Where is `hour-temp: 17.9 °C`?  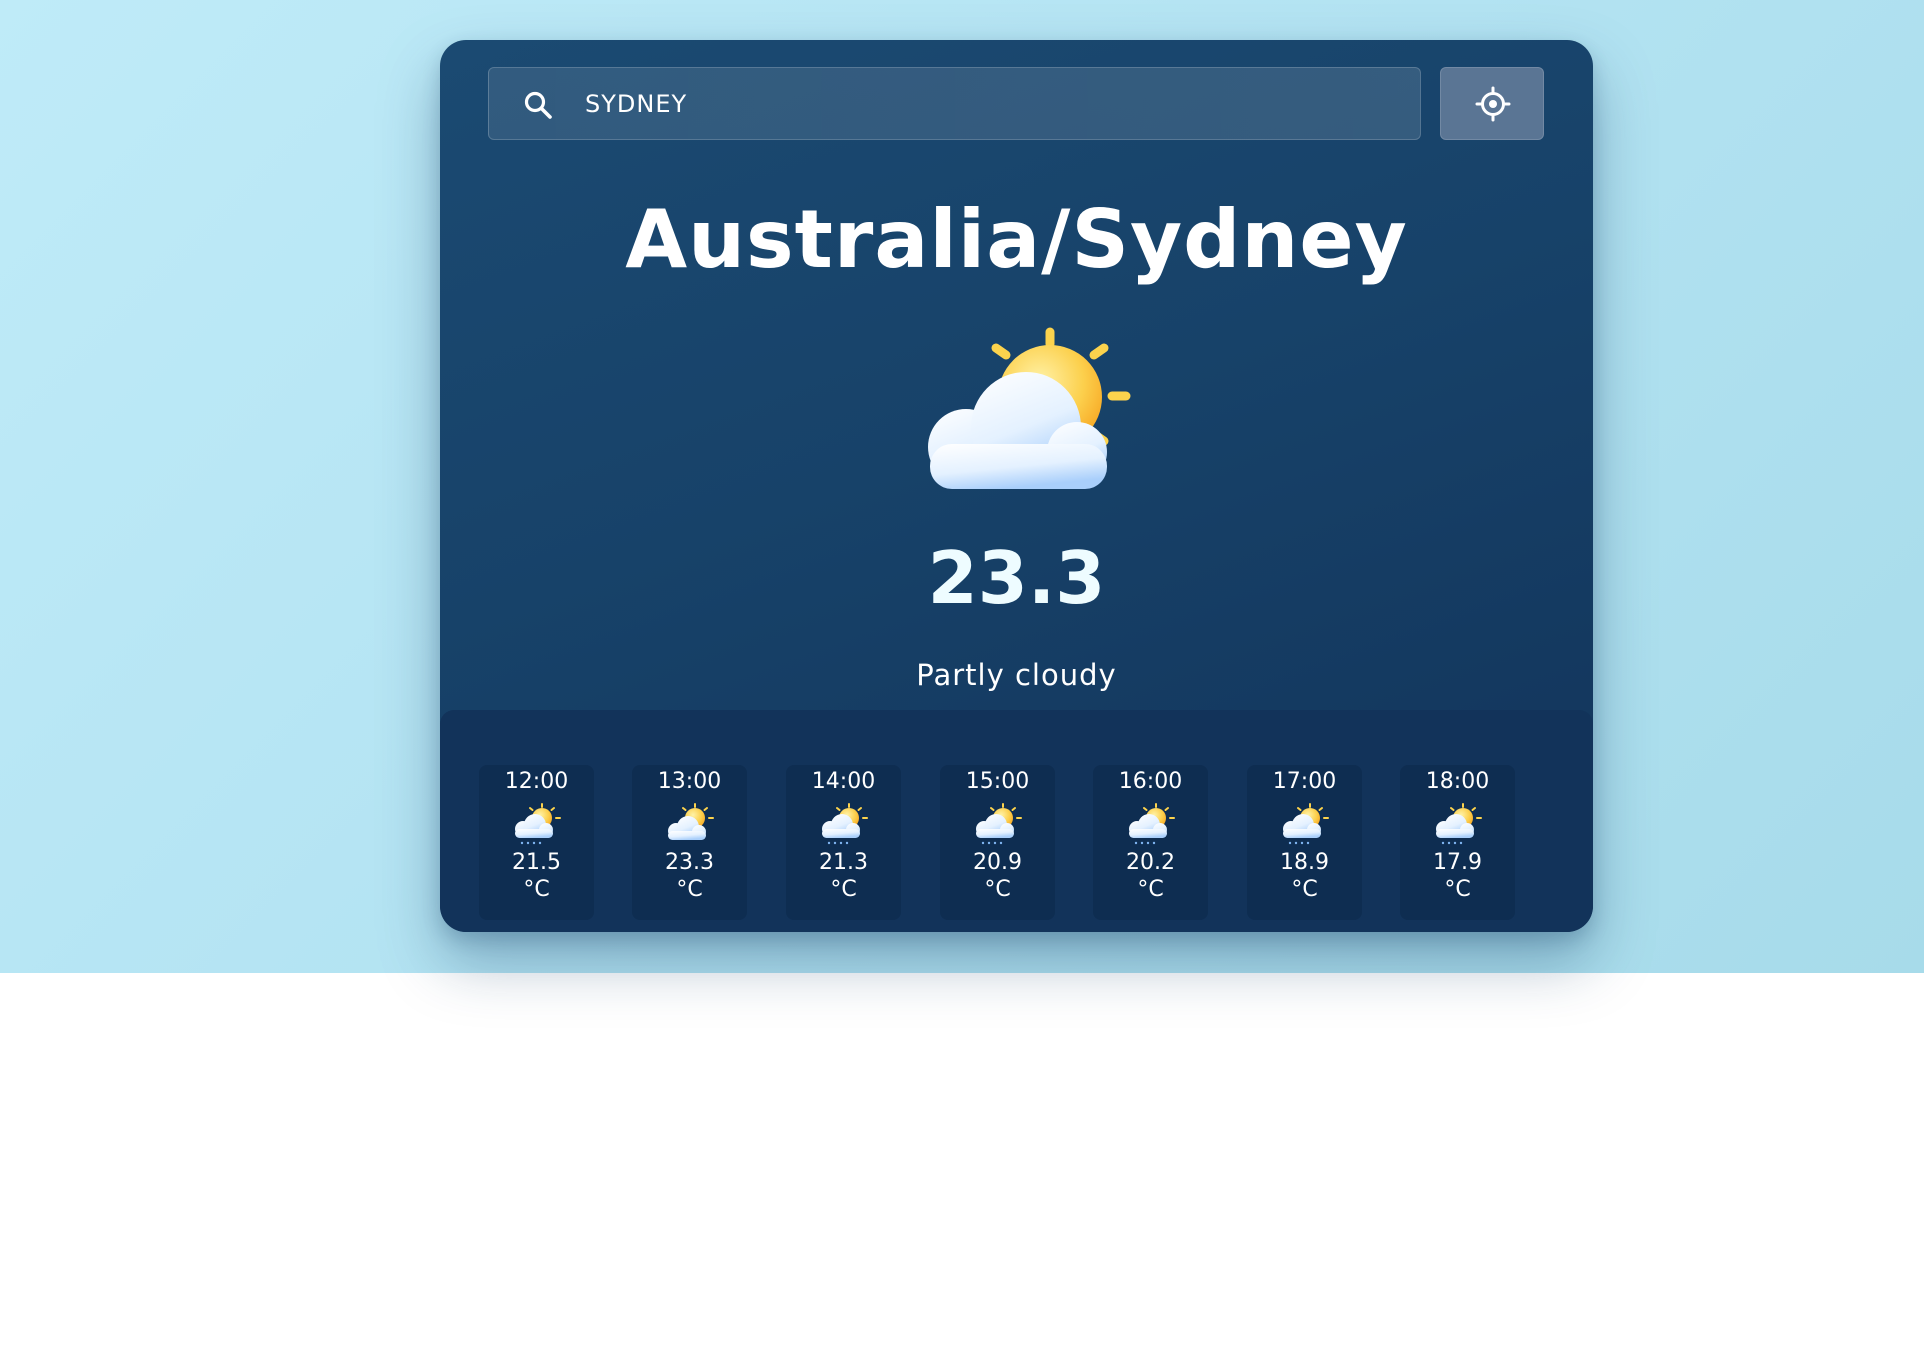 hour-temp: 17.9 °C is located at coordinates (1457, 876).